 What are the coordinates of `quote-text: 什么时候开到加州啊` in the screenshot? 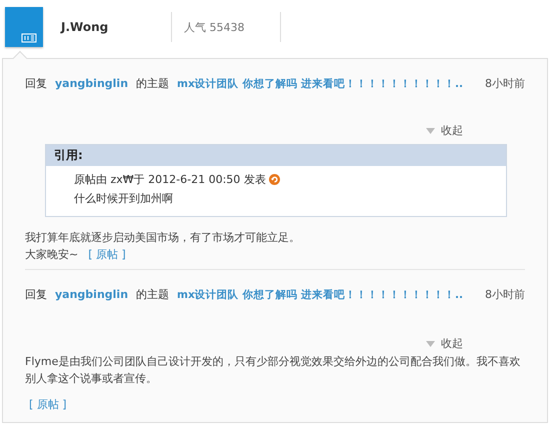 It's located at (124, 198).